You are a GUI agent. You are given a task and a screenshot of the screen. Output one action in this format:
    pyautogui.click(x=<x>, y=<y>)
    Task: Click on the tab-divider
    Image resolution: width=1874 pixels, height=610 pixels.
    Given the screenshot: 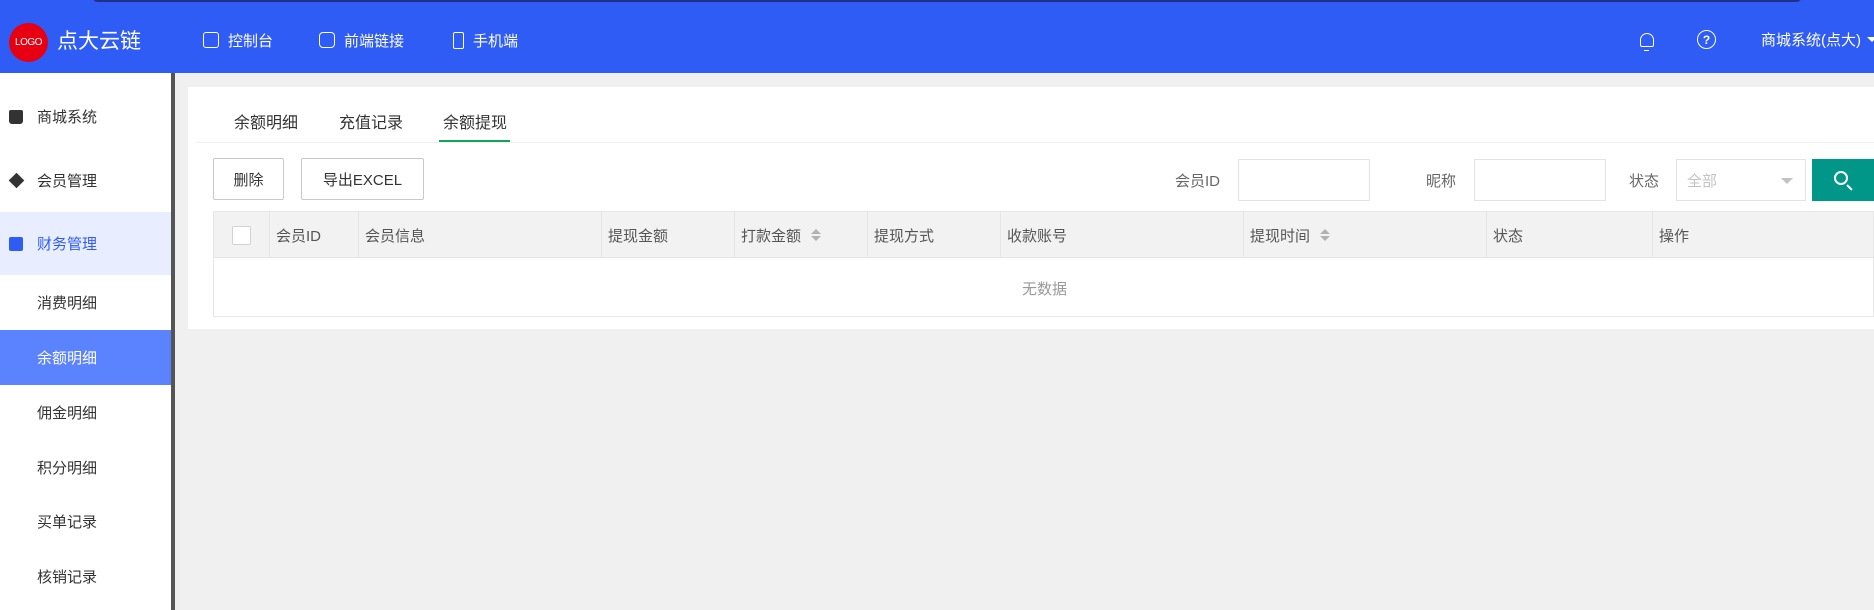 What is the action you would take?
    pyautogui.click(x=1035, y=142)
    